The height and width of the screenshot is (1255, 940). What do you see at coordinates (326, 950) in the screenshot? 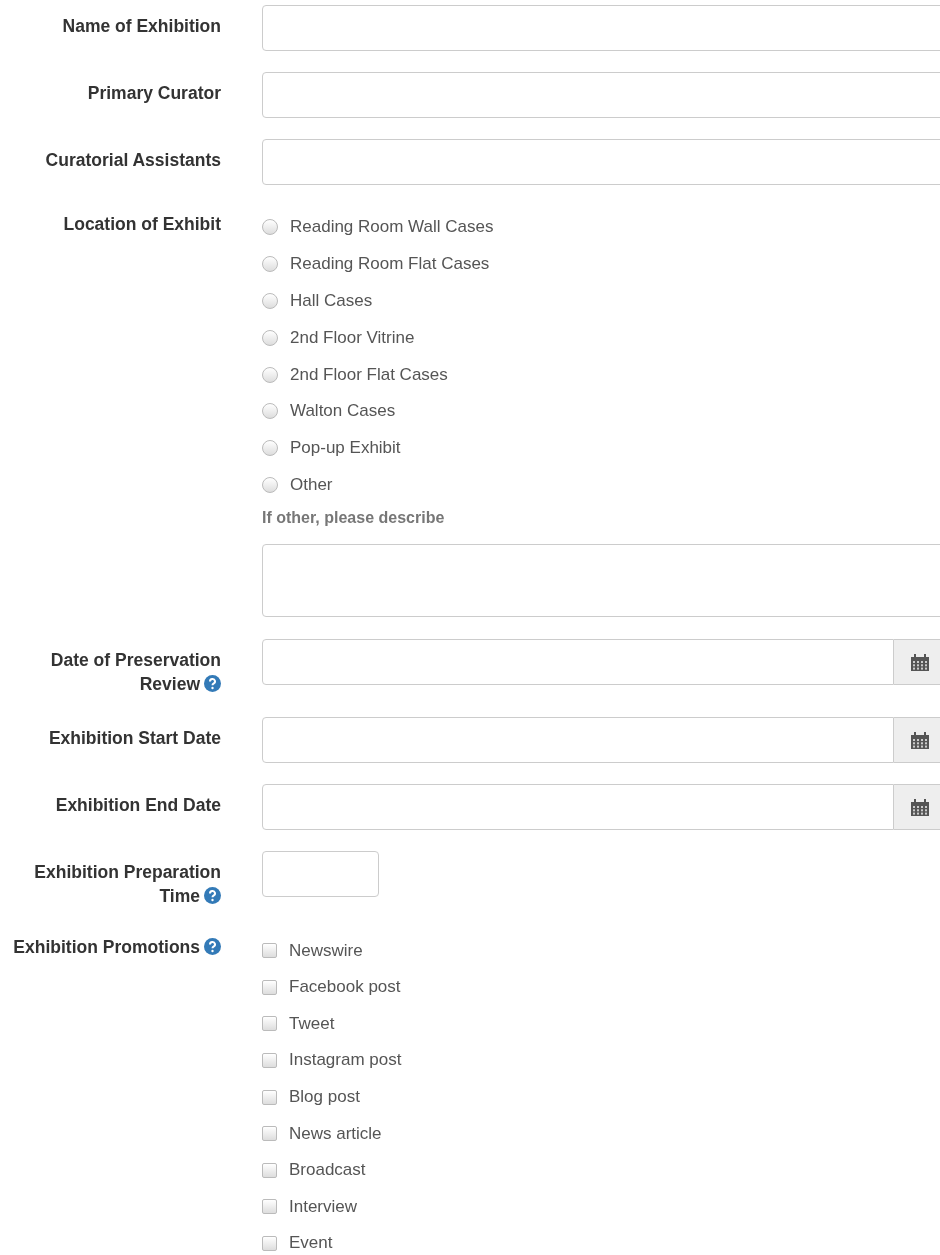
I see `option-label: Newswire` at bounding box center [326, 950].